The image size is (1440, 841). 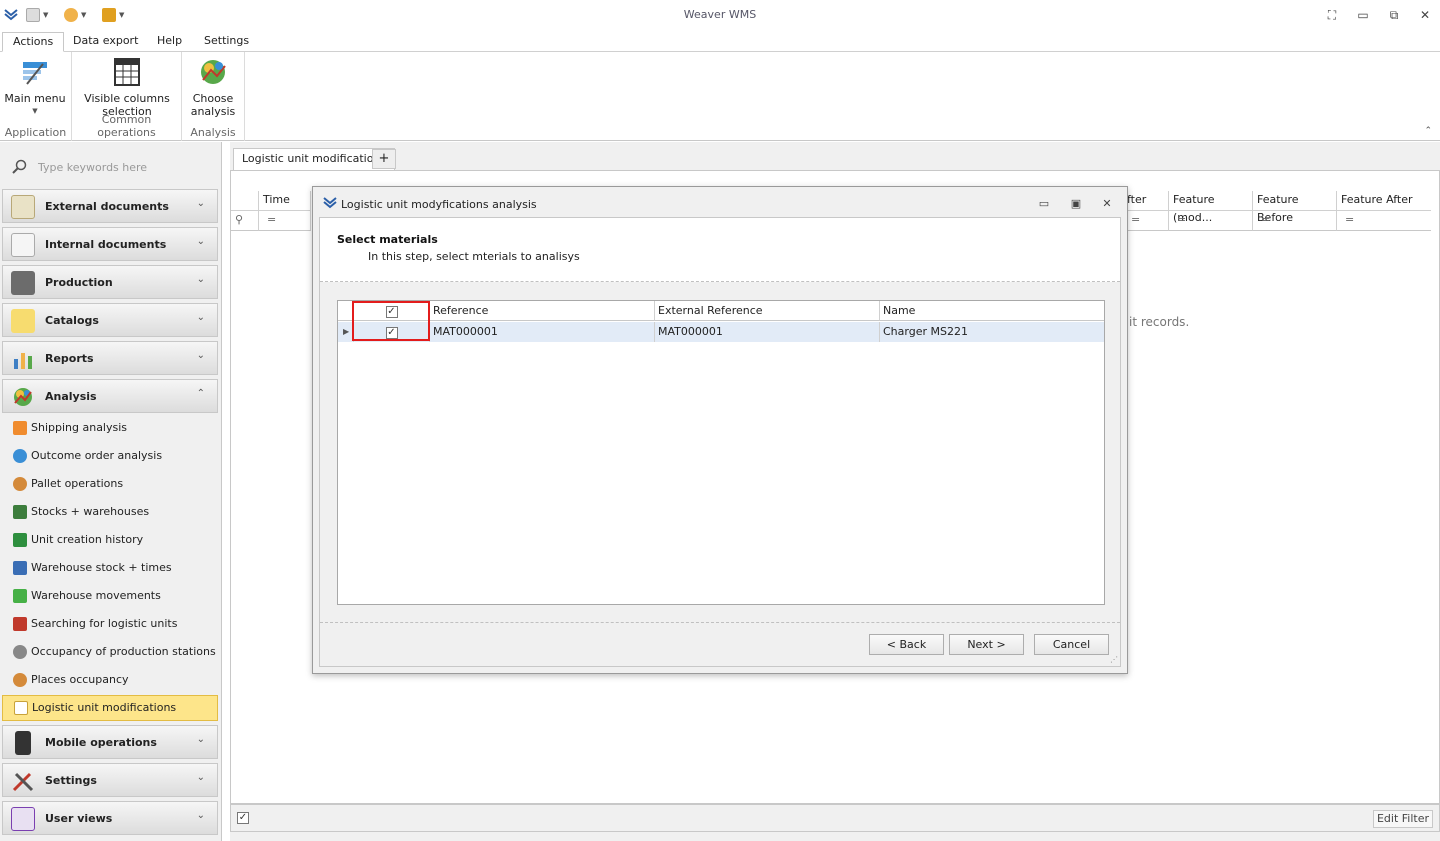 What do you see at coordinates (110, 358) in the screenshot?
I see `nav-group-reports: Reports ⌄` at bounding box center [110, 358].